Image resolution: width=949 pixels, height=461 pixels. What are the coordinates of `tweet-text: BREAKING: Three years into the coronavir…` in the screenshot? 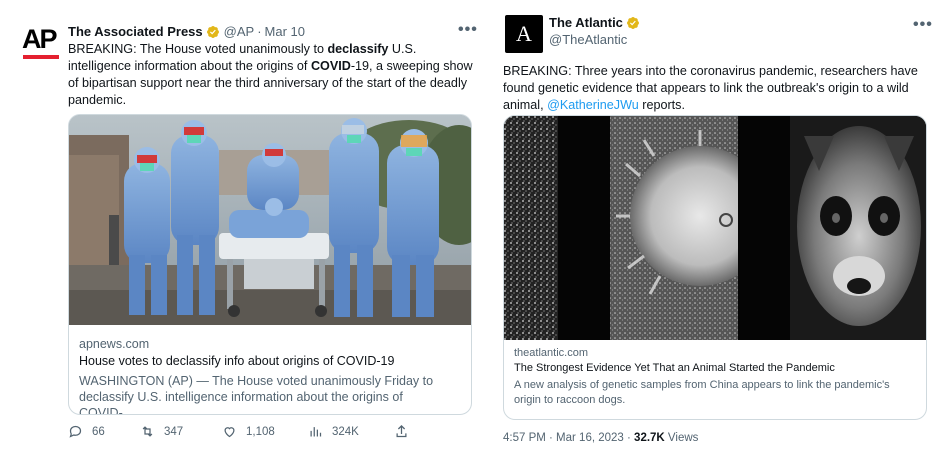 It's located at (719, 88).